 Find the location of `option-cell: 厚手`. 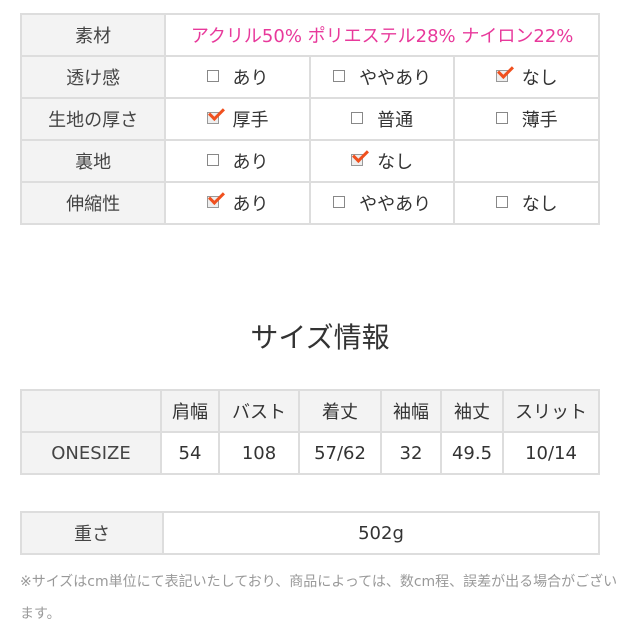

option-cell: 厚手 is located at coordinates (237, 119).